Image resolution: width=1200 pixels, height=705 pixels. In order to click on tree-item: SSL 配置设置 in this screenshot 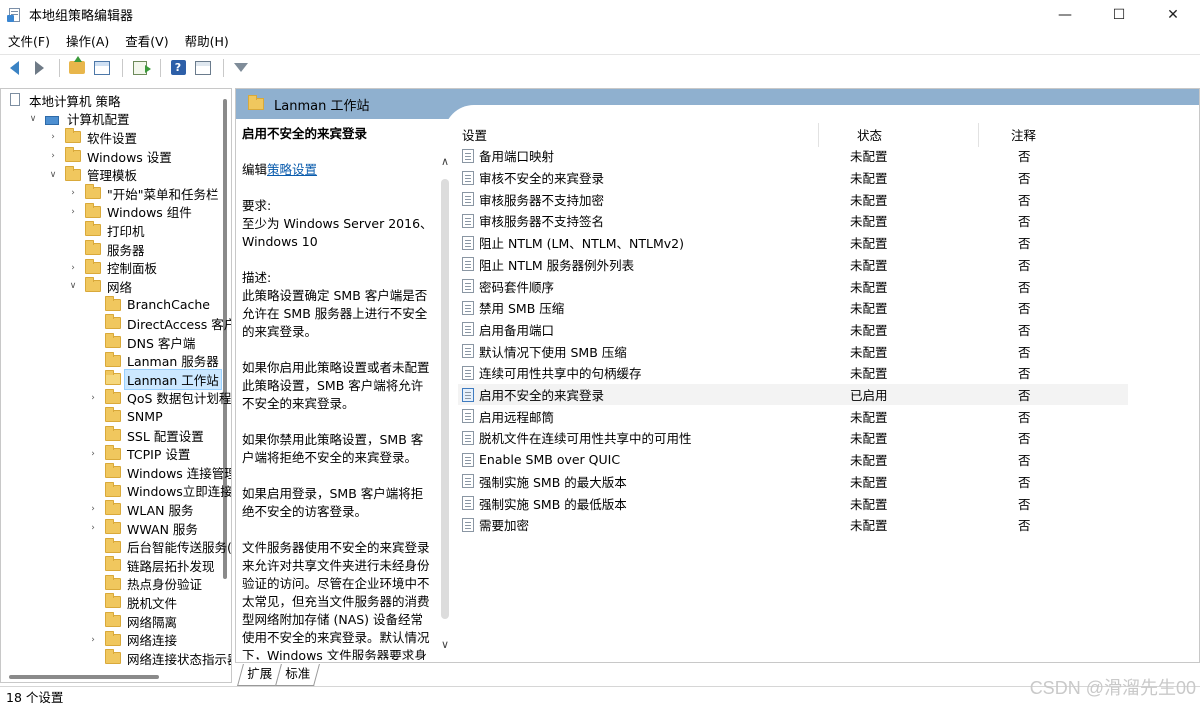, I will do `click(145, 435)`.